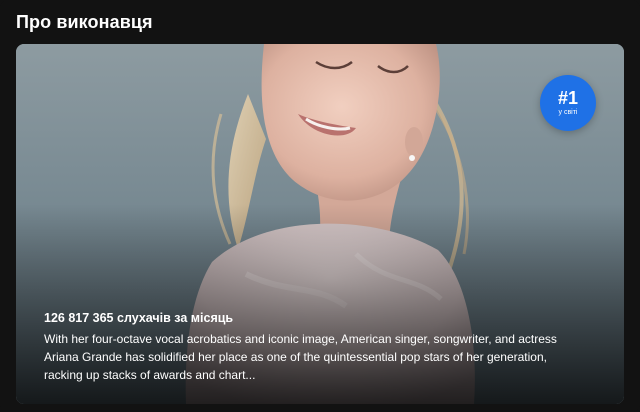  I want to click on monthly-listeners: 126 817 365 слухачів за місяць, so click(139, 318).